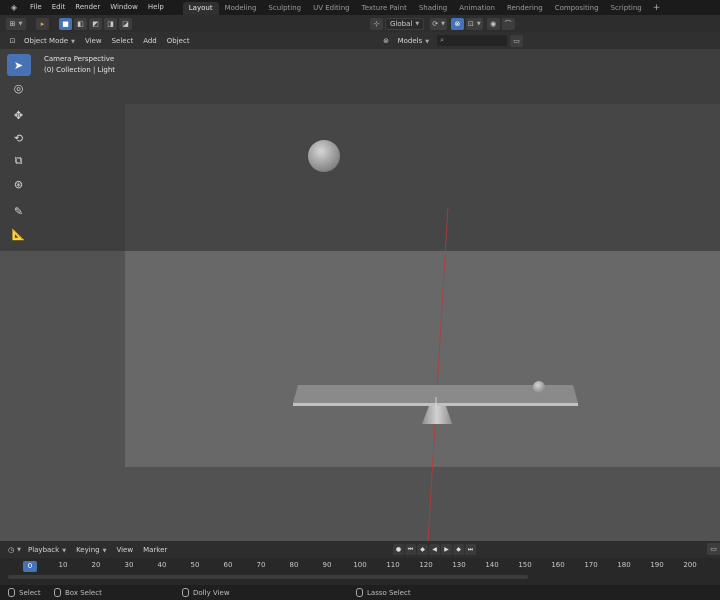 The image size is (720, 600). Describe the element at coordinates (88, 549) in the screenshot. I see `keying-menu-label: Keying` at that location.